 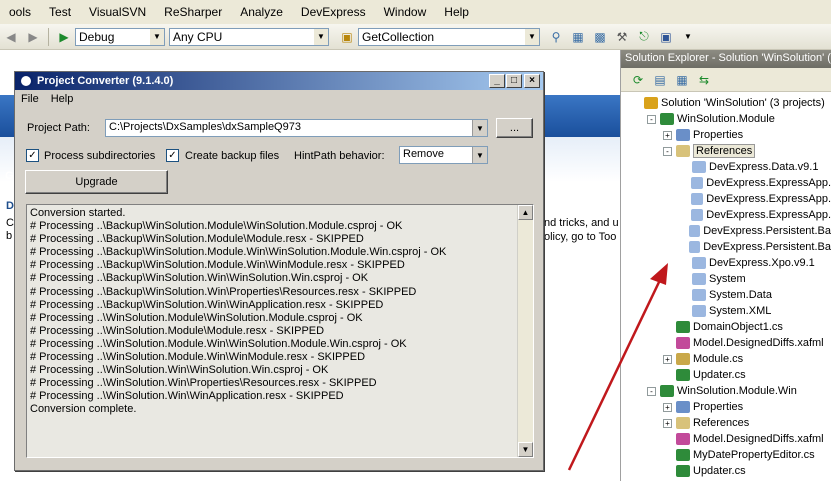 What do you see at coordinates (638, 80) in the screenshot?
I see `refresh-icon: ⟳` at bounding box center [638, 80].